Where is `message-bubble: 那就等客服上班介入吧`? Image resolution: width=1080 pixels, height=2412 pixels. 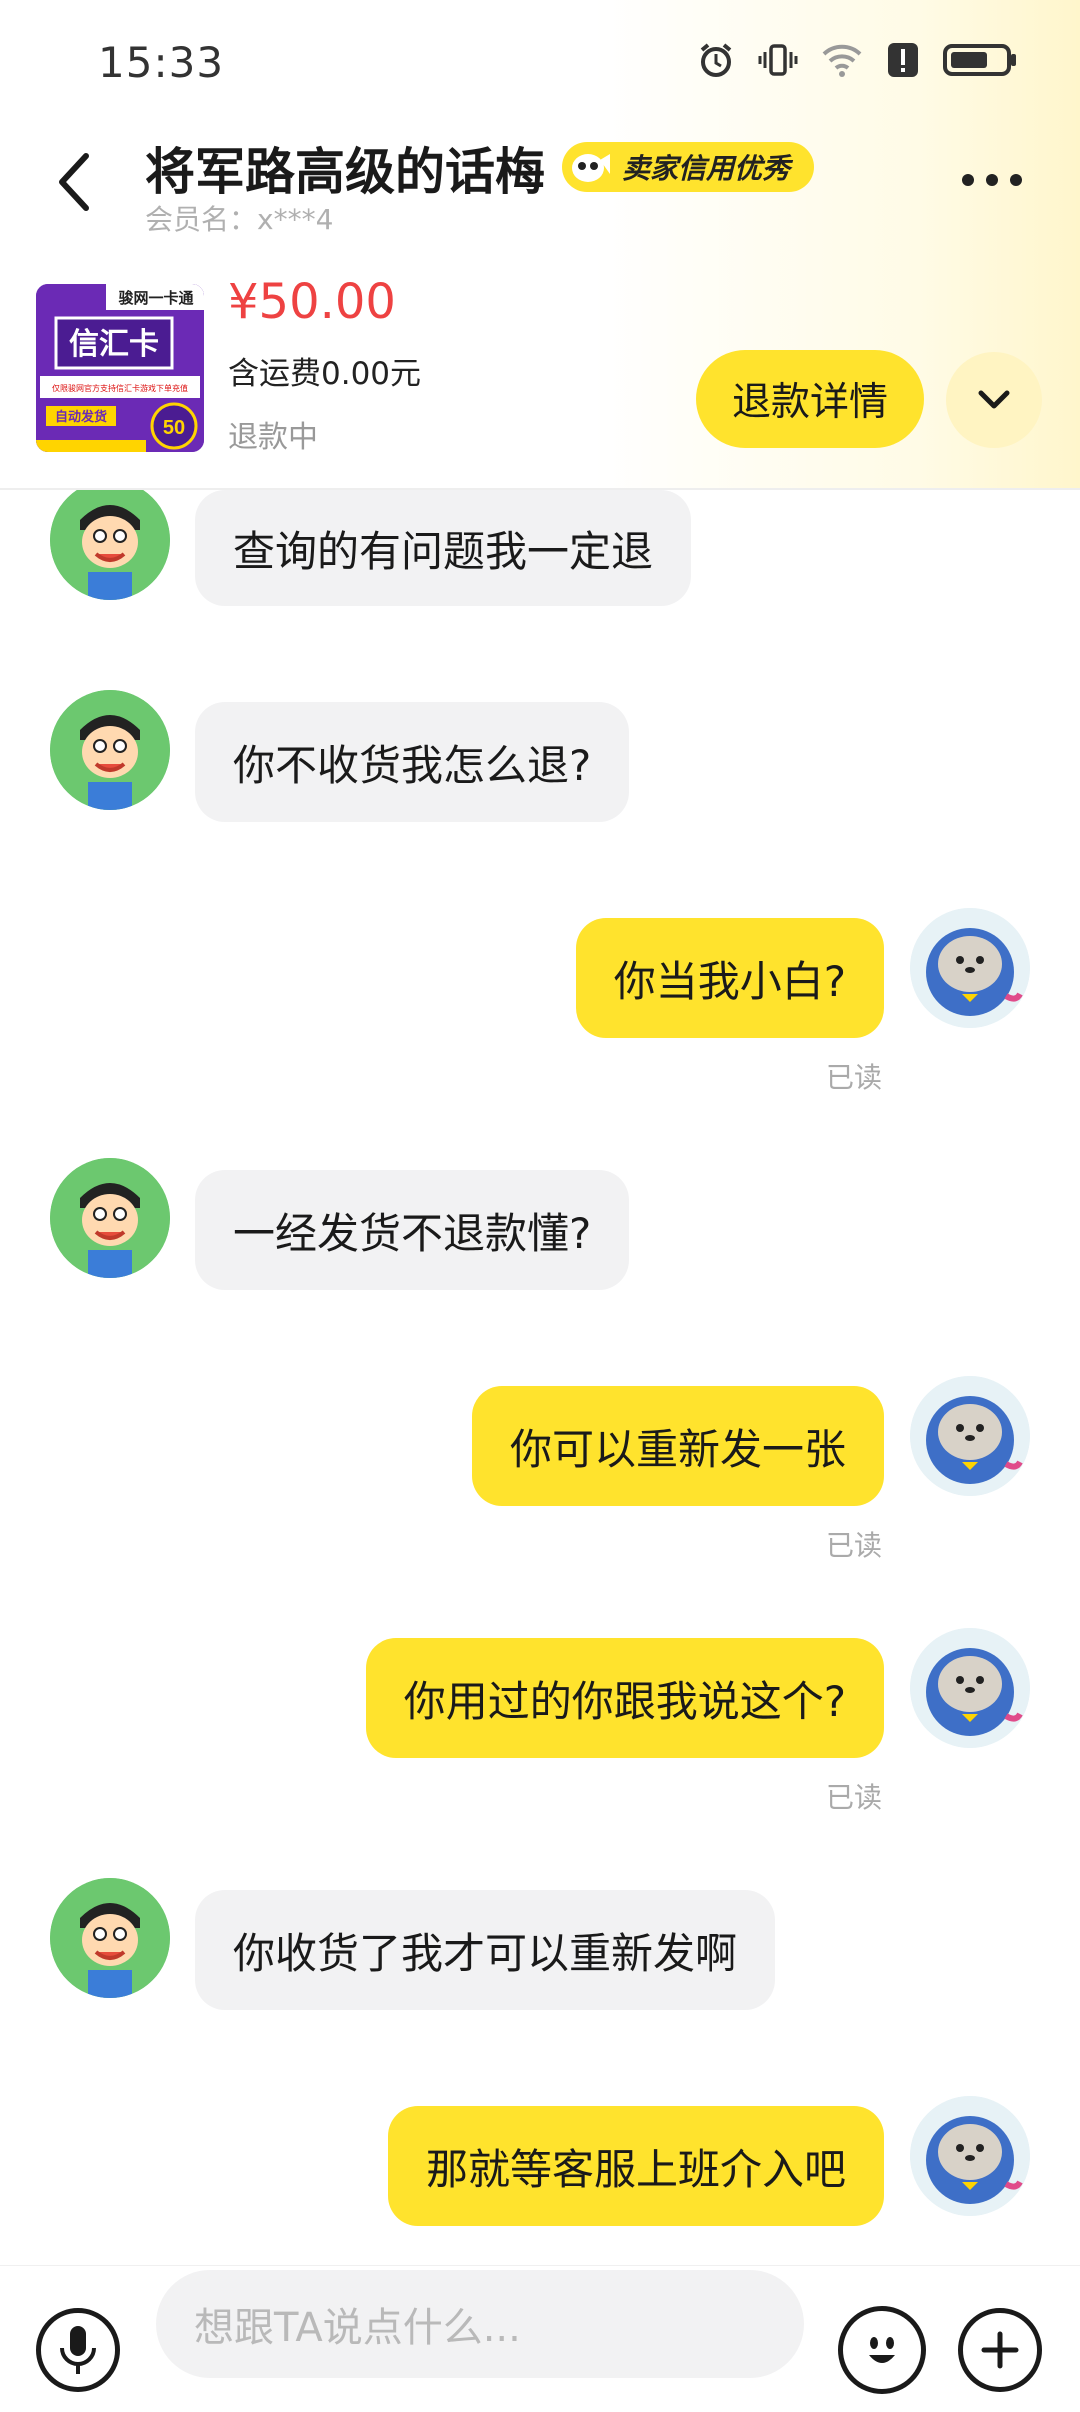
message-bubble: 那就等客服上班介入吧 is located at coordinates (635, 2166).